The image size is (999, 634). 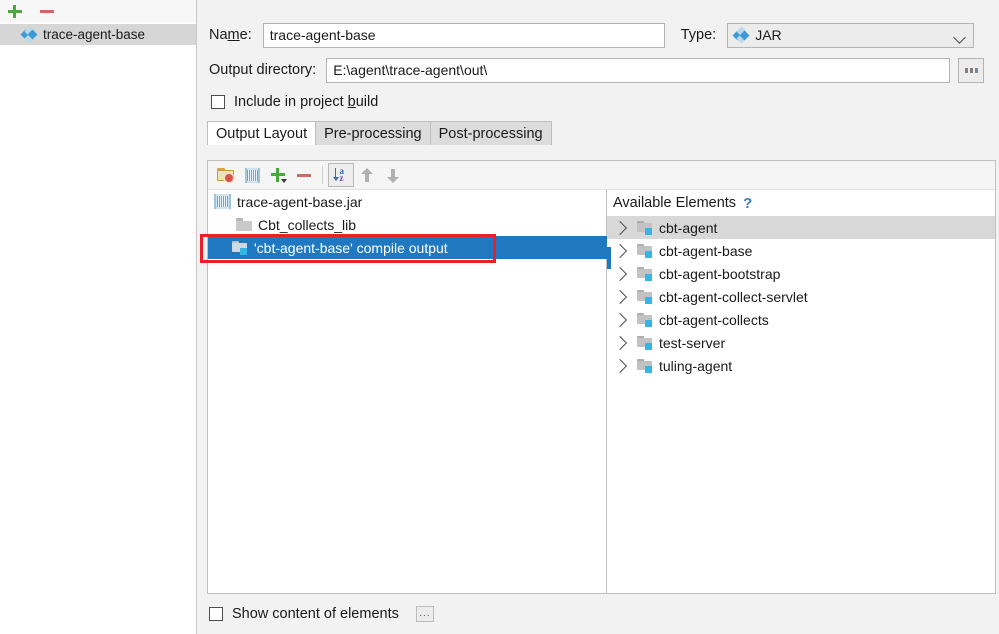 What do you see at coordinates (94, 34) in the screenshot?
I see `sidebar-item-label: trace-agent-base` at bounding box center [94, 34].